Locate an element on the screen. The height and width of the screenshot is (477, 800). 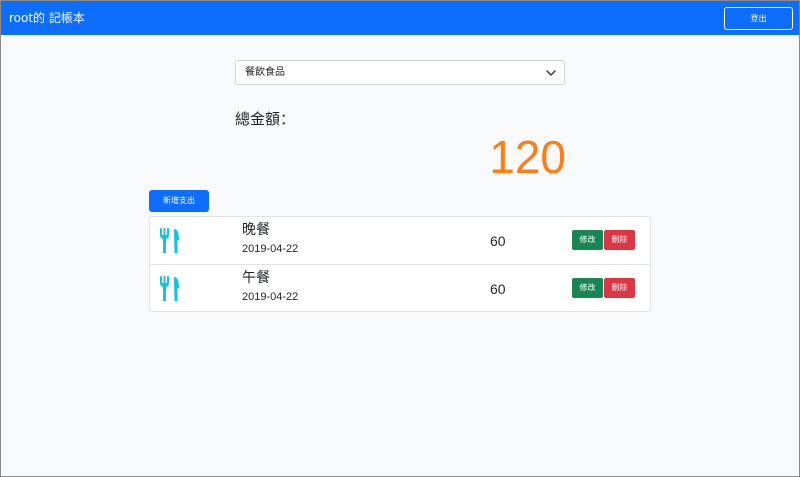
app-brand: root的 記帳本 is located at coordinates (47, 18).